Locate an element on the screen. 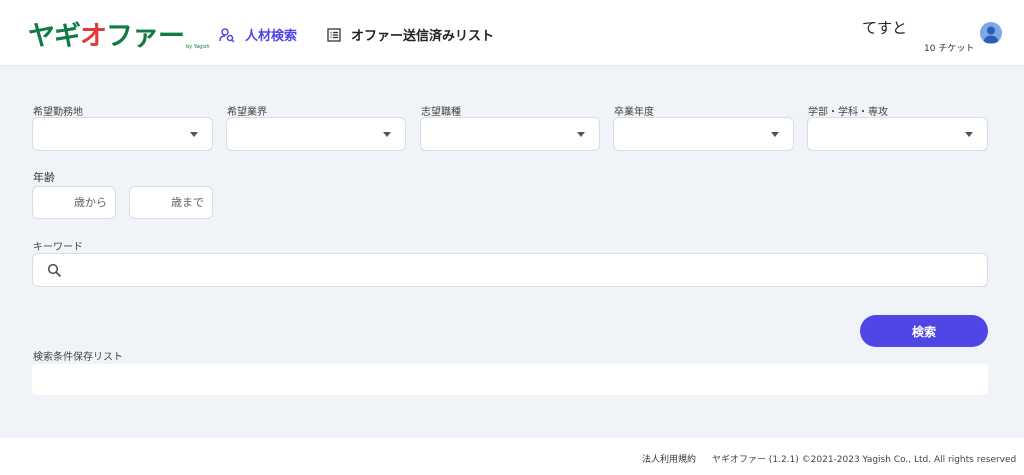 The height and width of the screenshot is (475, 1024). logo-sub: by Yagish is located at coordinates (198, 47).